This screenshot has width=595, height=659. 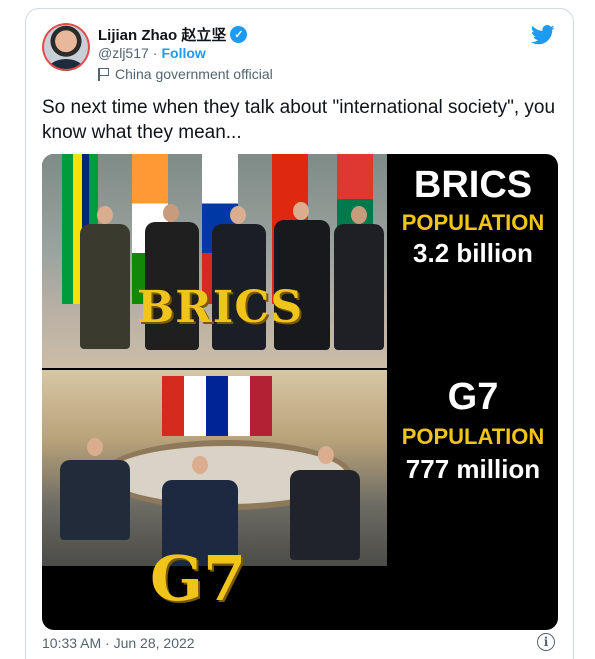 What do you see at coordinates (239, 34) in the screenshot?
I see `verified-badge-icon: ✓` at bounding box center [239, 34].